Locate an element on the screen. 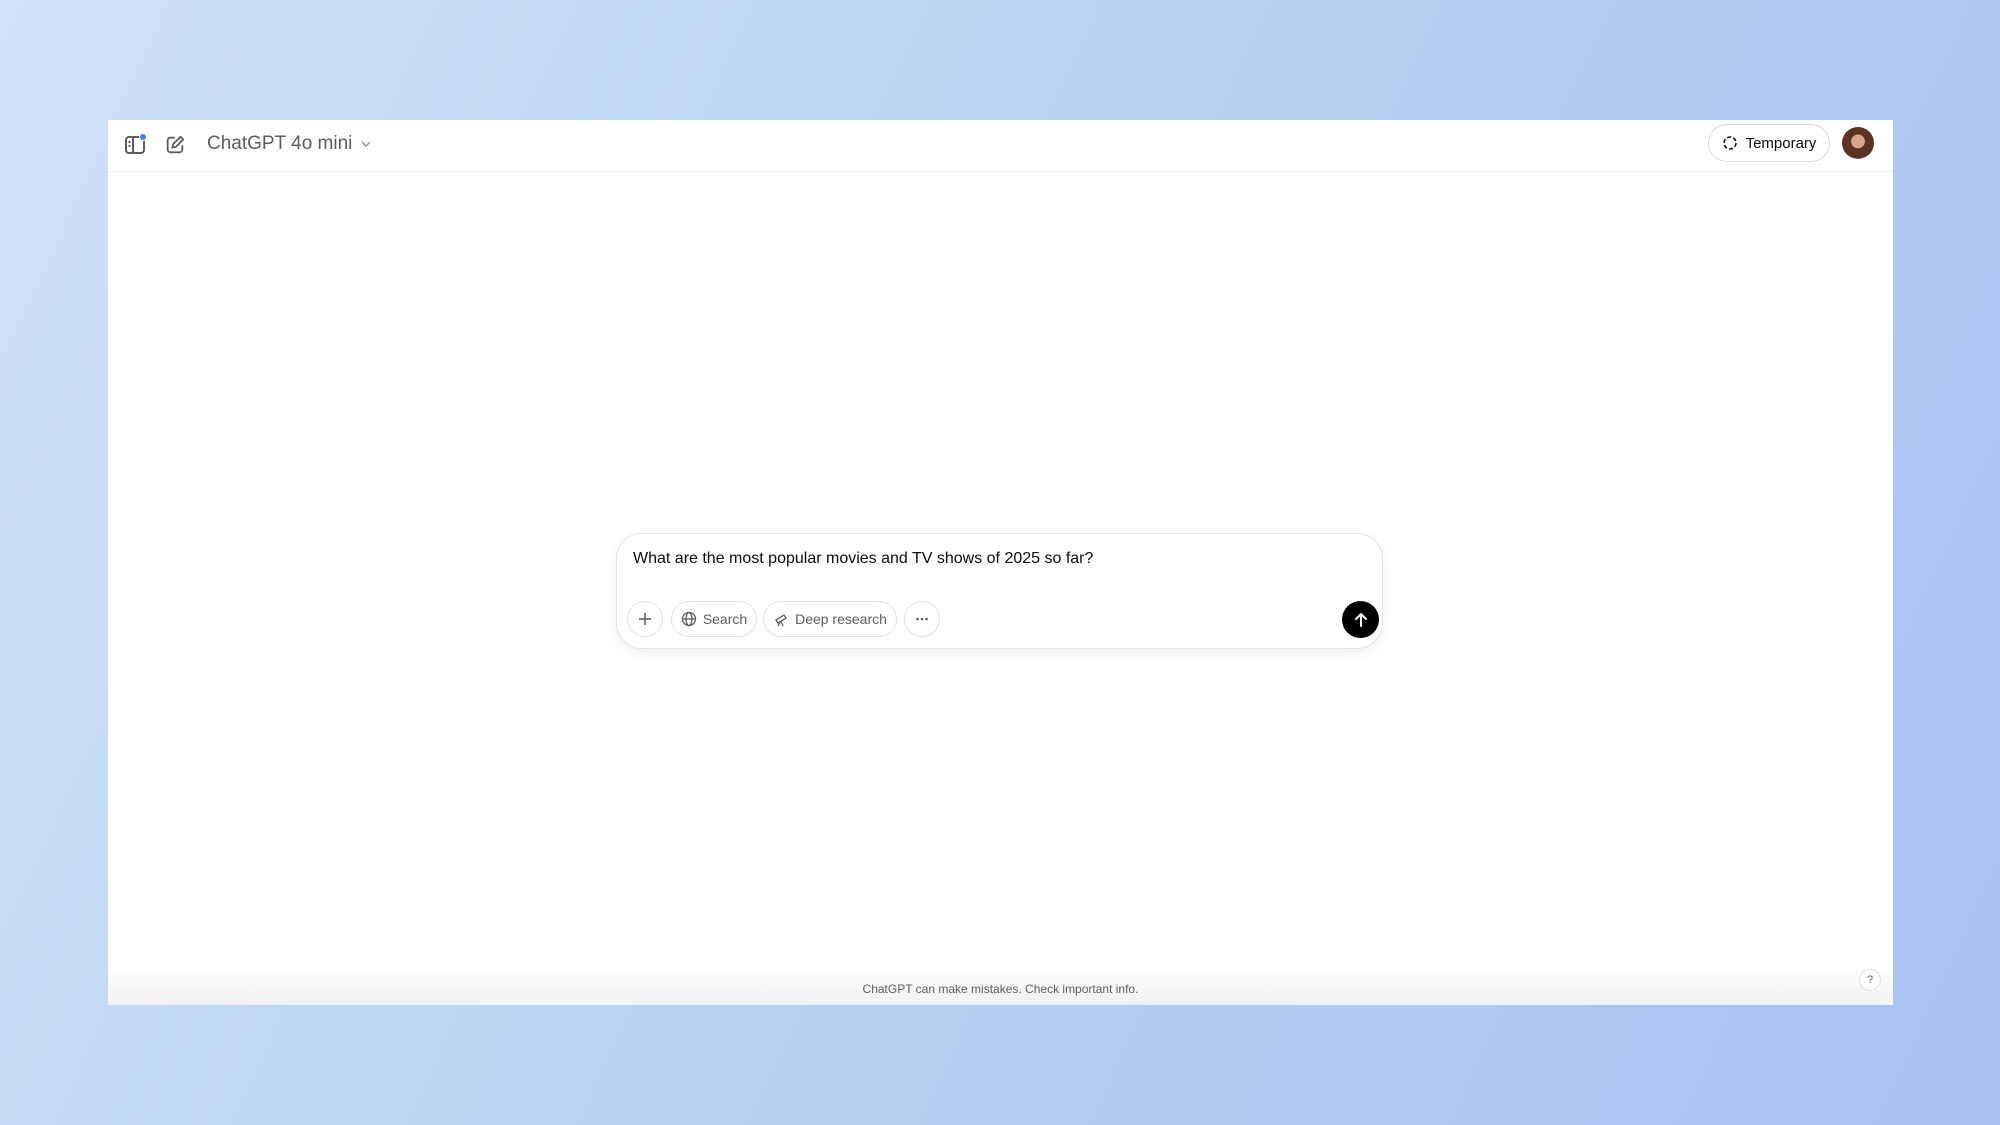 The image size is (2000, 1125). temporary-label: Temporary is located at coordinates (1781, 143).